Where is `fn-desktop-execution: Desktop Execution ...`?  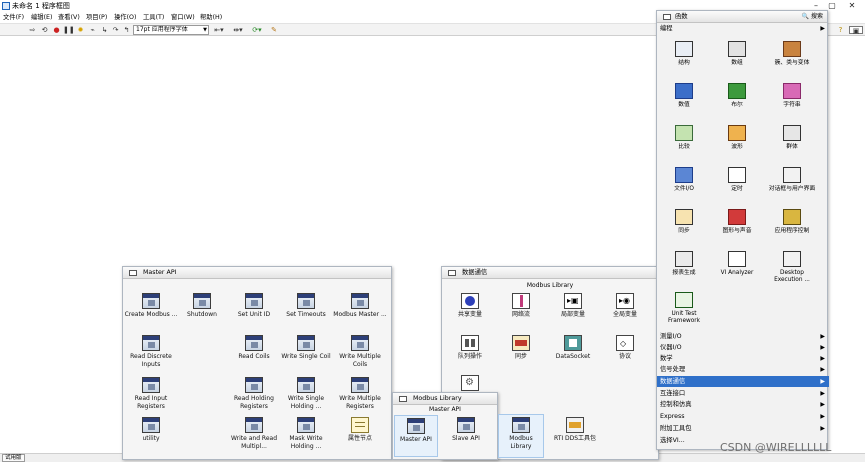
fn-desktop-execution: Desktop Execution ... is located at coordinates (792, 267).